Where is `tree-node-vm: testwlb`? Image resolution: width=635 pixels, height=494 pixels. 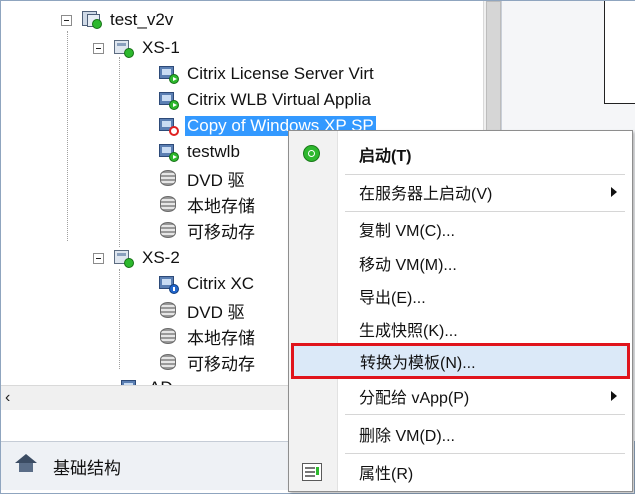
tree-node-vm: testwlb is located at coordinates (200, 152).